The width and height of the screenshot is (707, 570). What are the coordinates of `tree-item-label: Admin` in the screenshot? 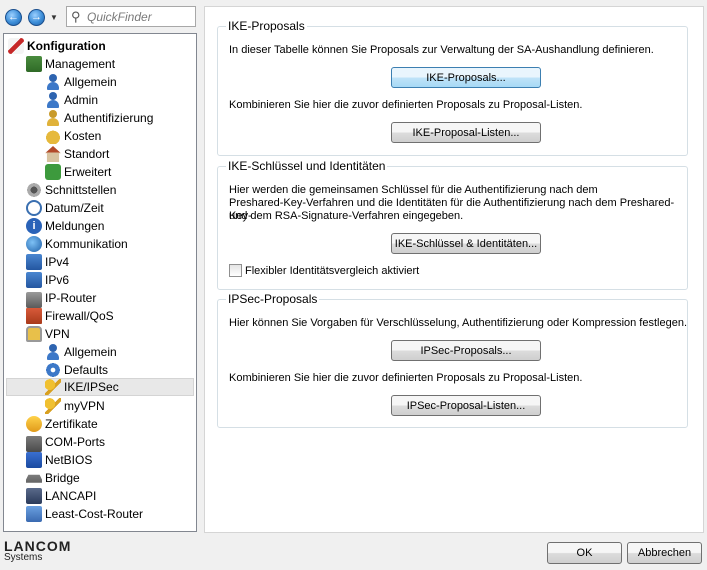 It's located at (81, 100).